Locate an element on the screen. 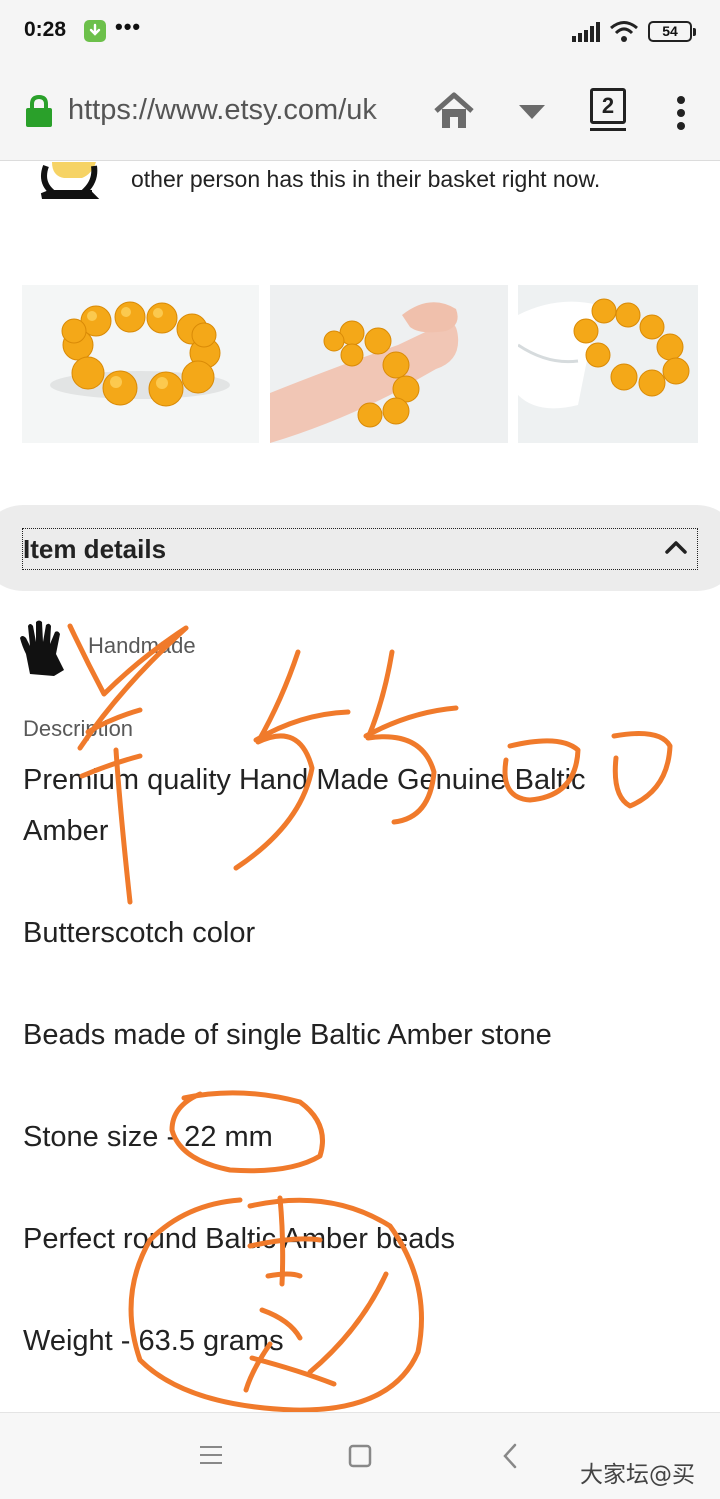 Image resolution: width=720 pixels, height=1499 pixels. description-line: Weight - 63.5 grams is located at coordinates (153, 1341).